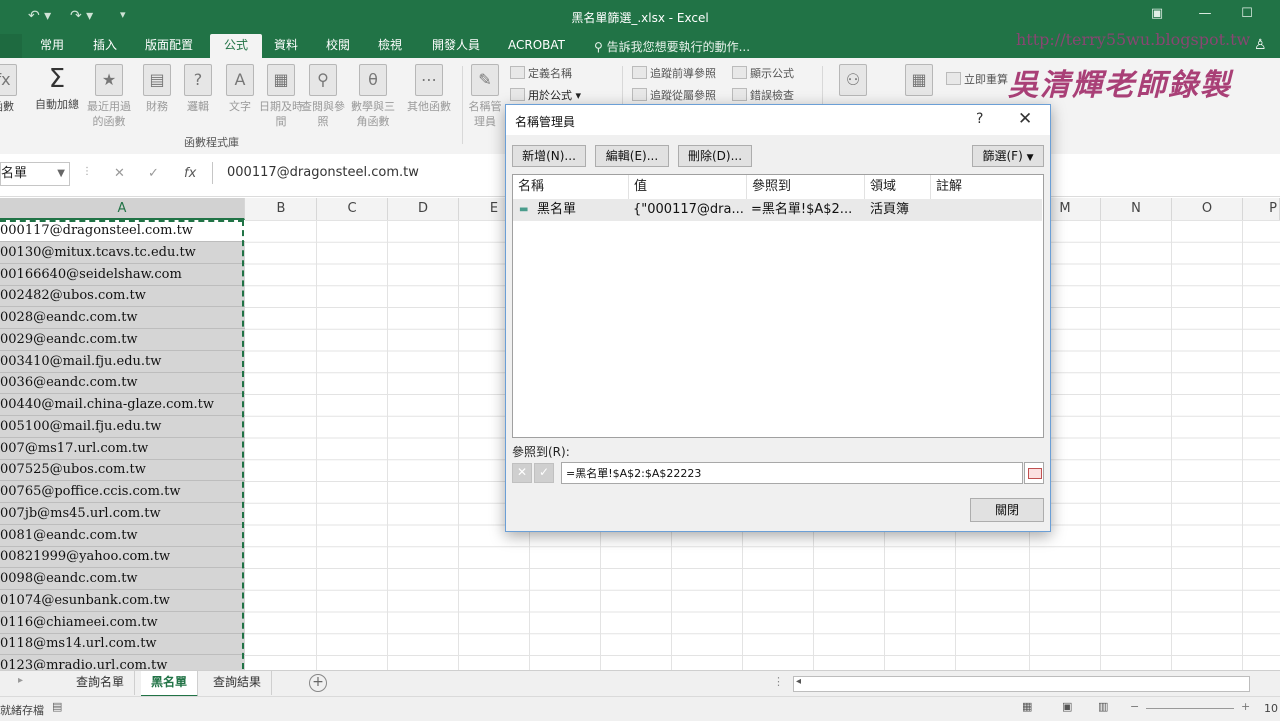  What do you see at coordinates (122, 231) in the screenshot?
I see `cell-a2: 000117@dragonsteel.com.tw` at bounding box center [122, 231].